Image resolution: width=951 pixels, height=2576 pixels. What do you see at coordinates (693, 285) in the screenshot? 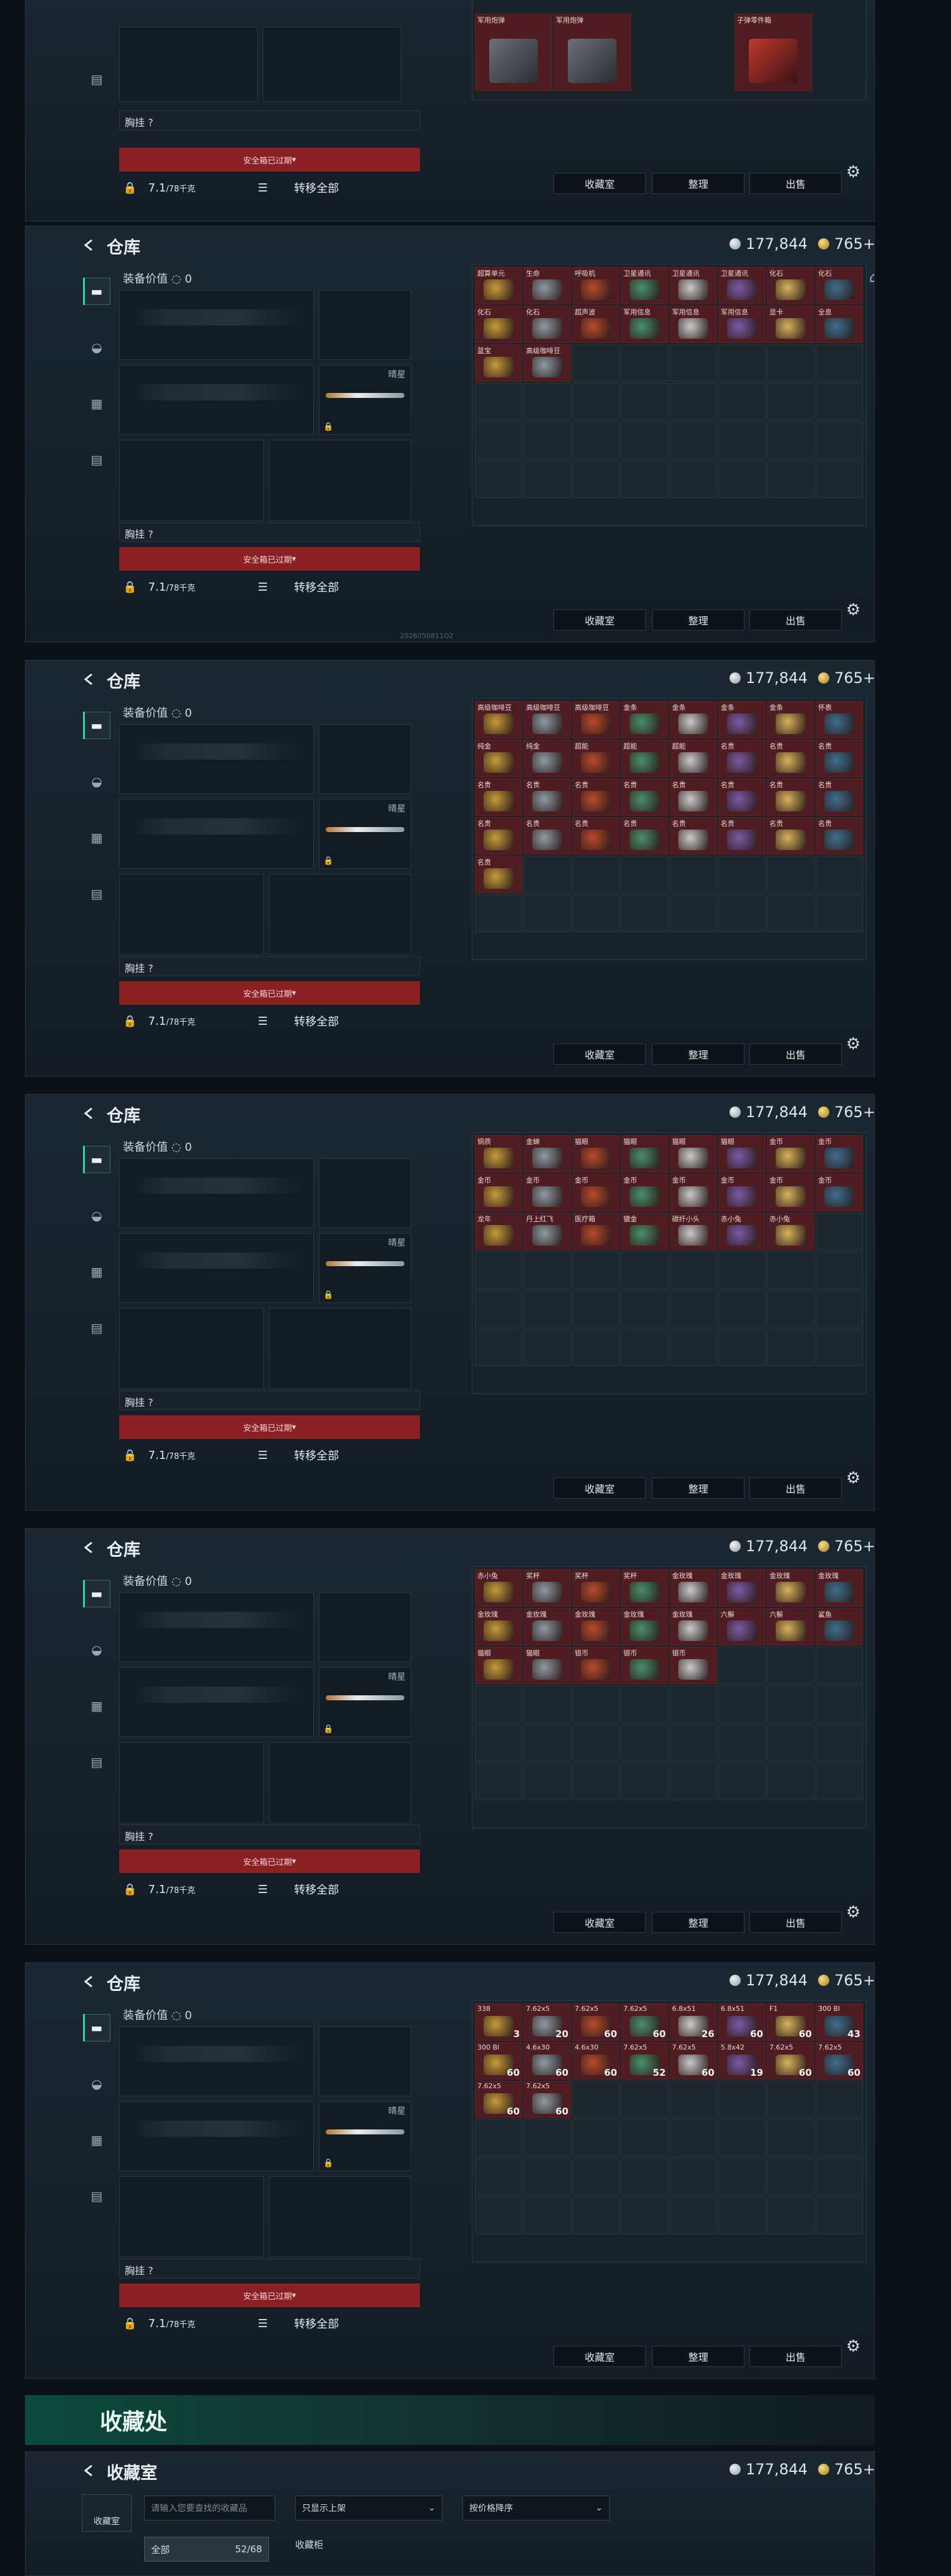
I see `grid-item: 卫星通讯` at bounding box center [693, 285].